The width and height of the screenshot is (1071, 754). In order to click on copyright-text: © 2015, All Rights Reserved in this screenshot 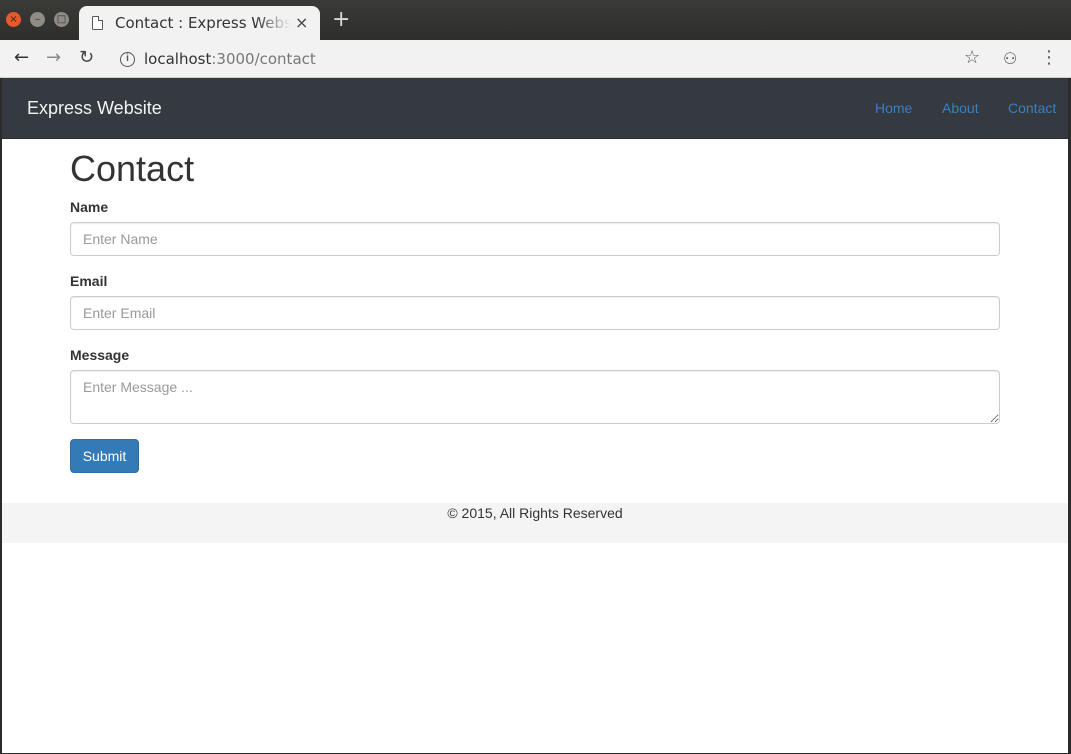, I will do `click(535, 513)`.